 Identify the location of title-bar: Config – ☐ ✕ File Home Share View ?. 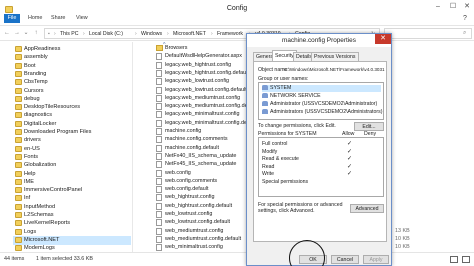
(237, 13).